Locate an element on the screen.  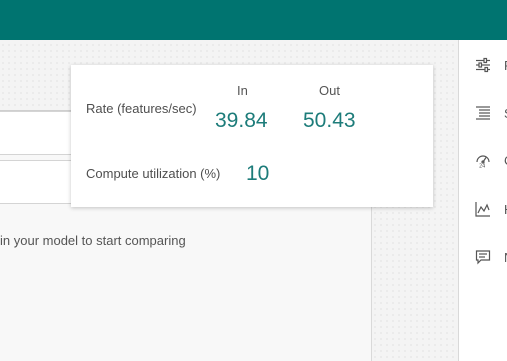
right-sidebar: F S 24 C H N is located at coordinates (482, 200).